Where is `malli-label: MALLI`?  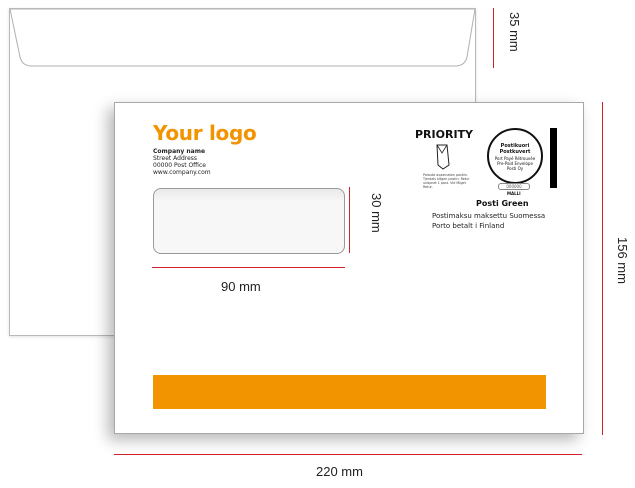
malli-label: MALLI is located at coordinates (514, 193).